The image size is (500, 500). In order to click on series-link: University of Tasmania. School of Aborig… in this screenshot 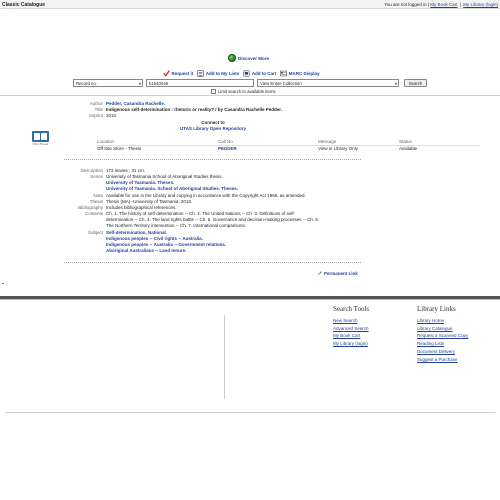, I will do `click(172, 188)`.